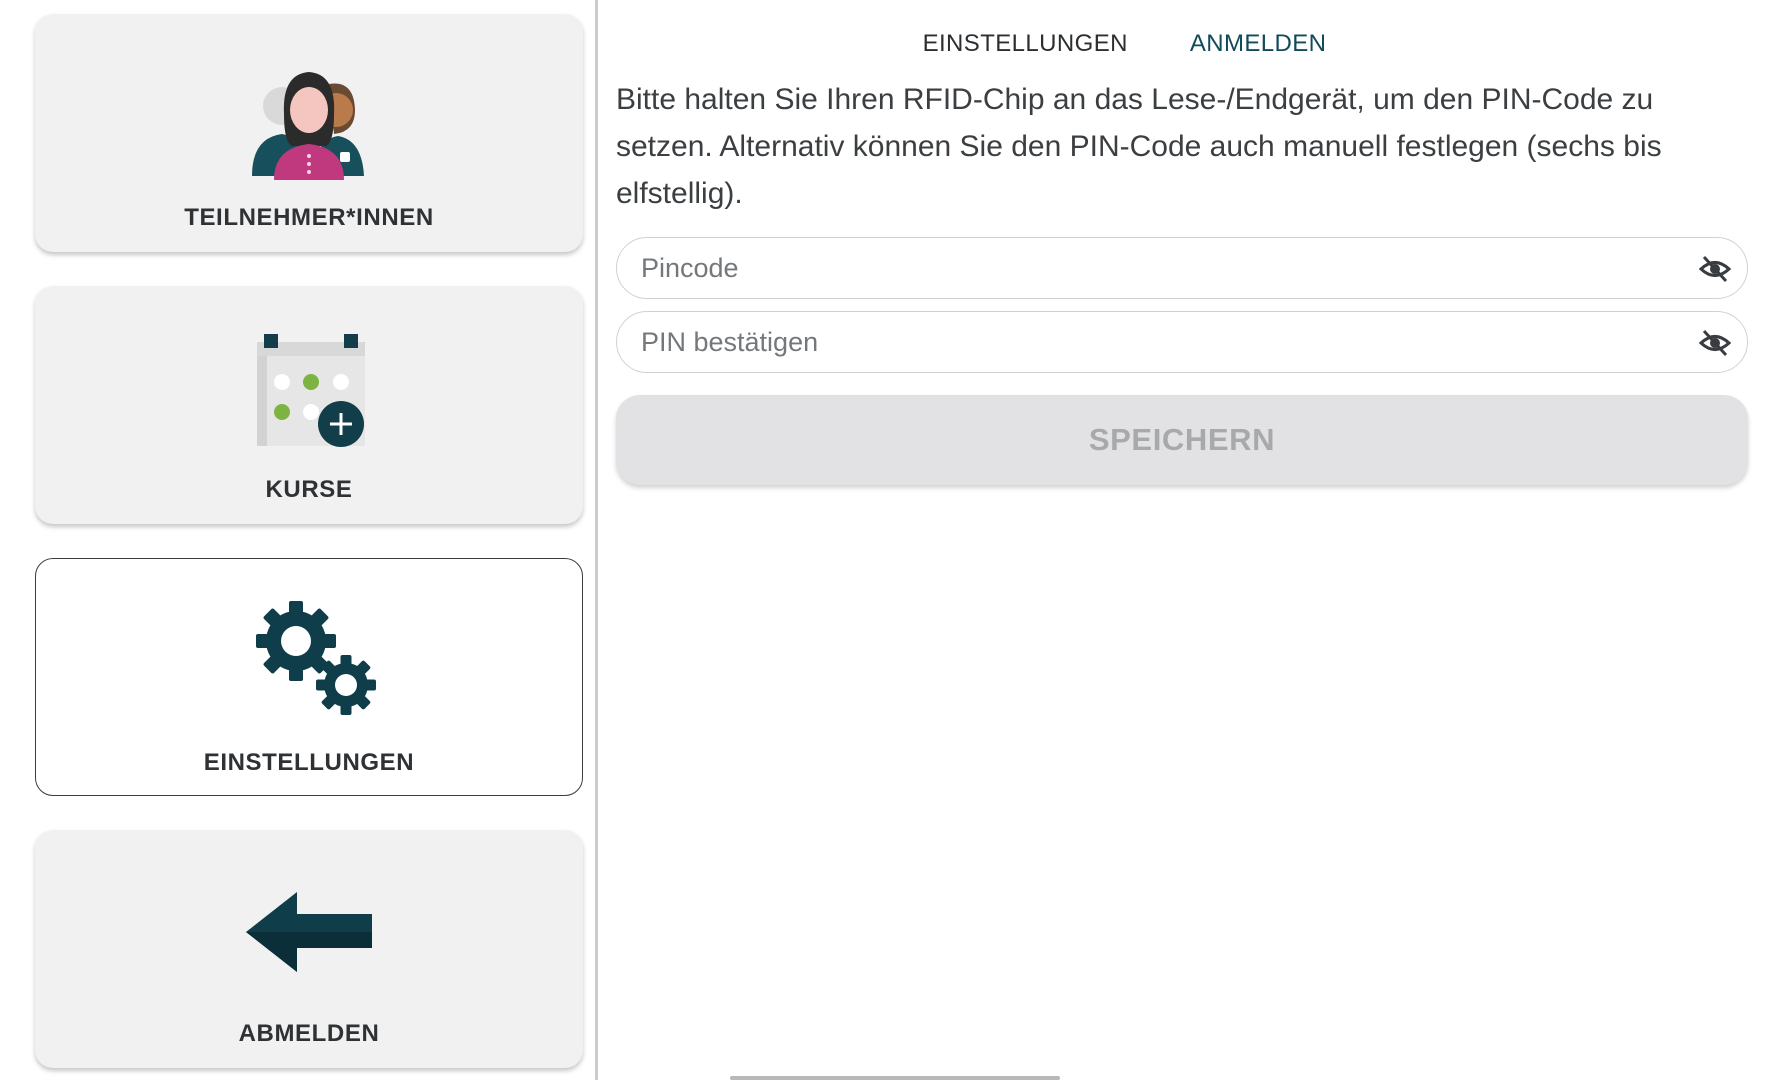 This screenshot has width=1785, height=1080. Describe the element at coordinates (309, 217) in the screenshot. I see `sidebar-item-label: TEILNEHMER*INNEN` at that location.